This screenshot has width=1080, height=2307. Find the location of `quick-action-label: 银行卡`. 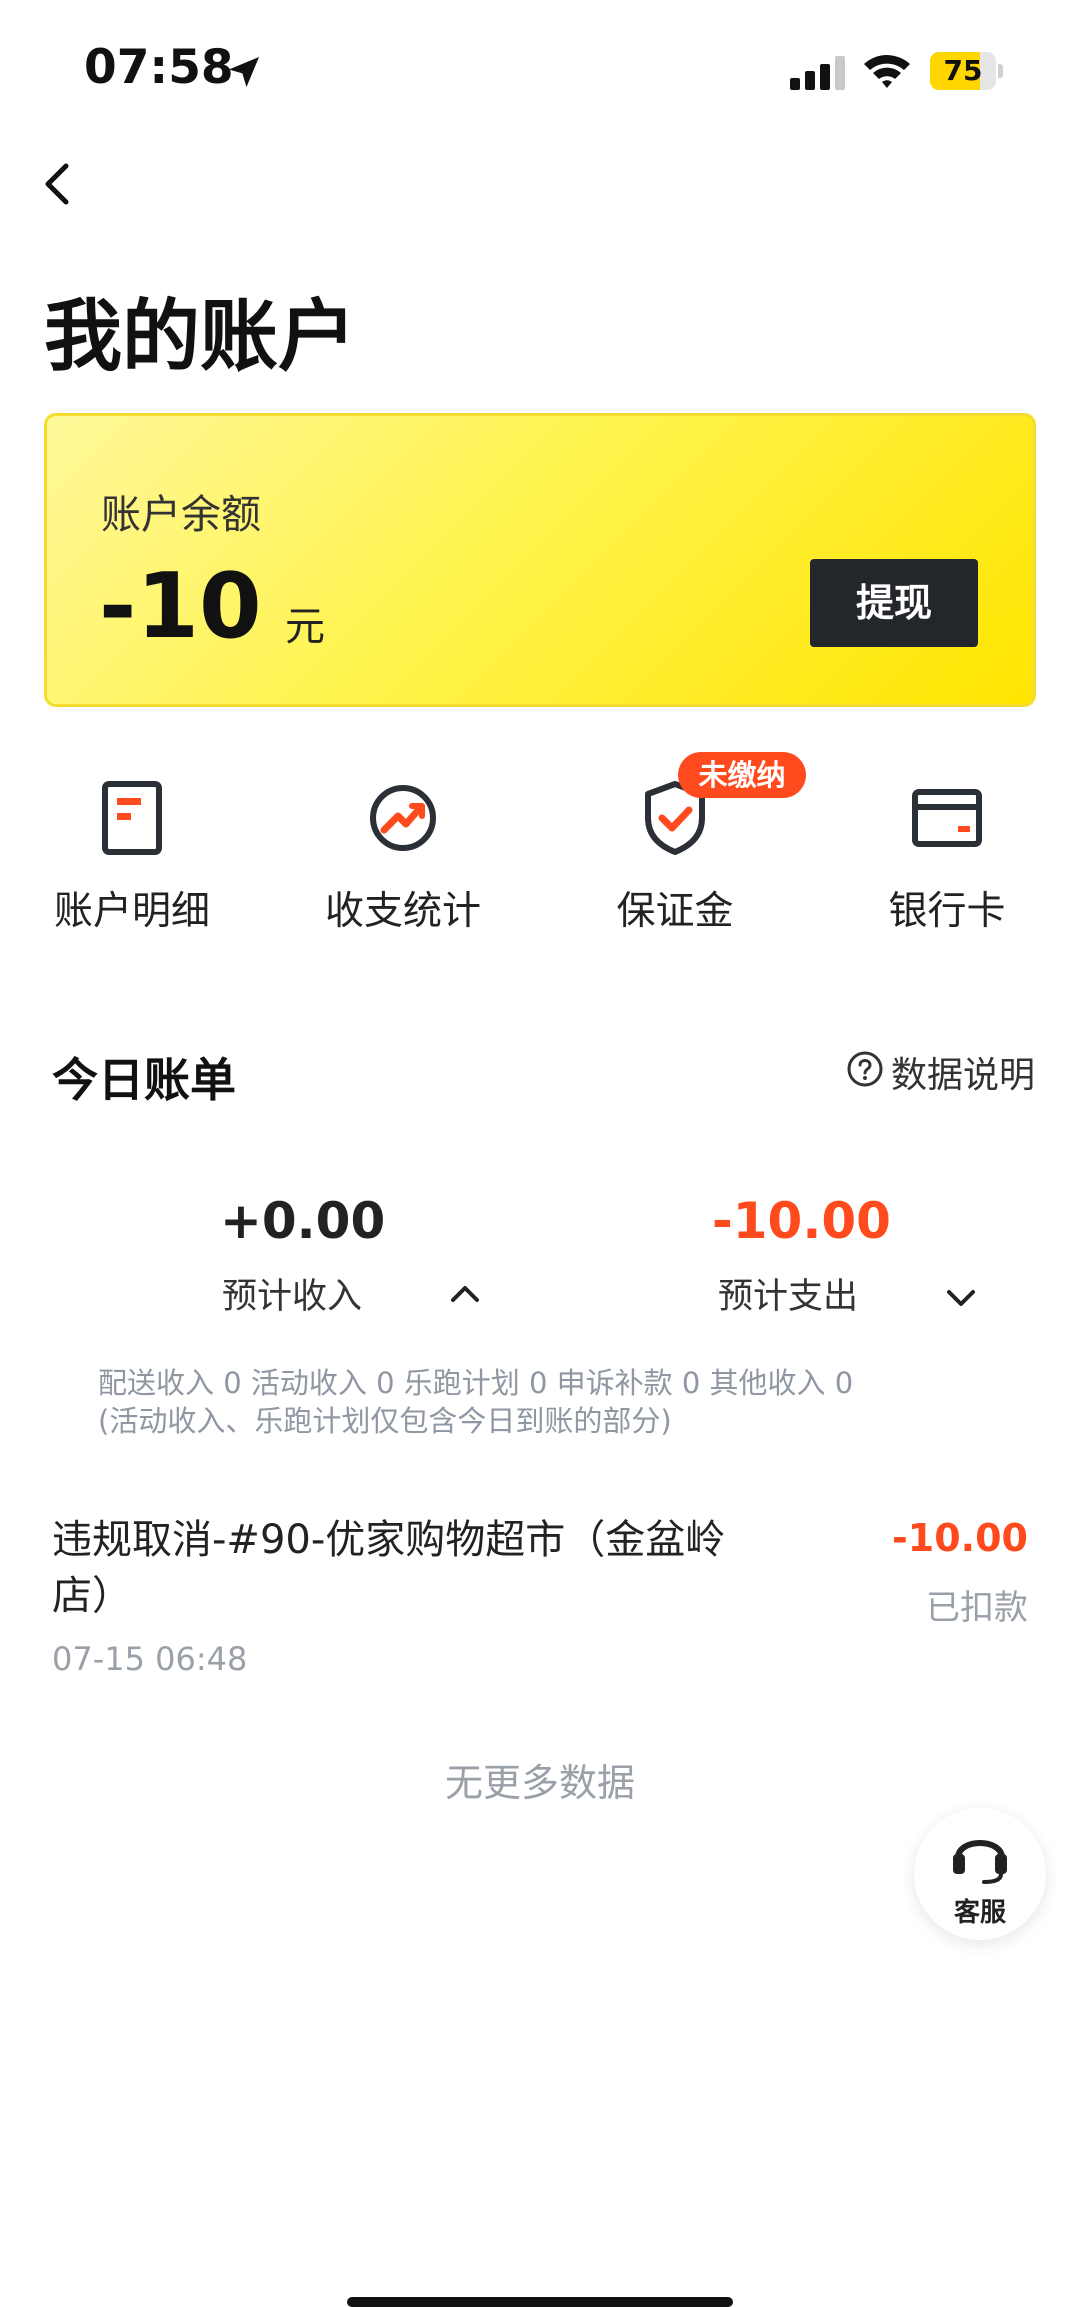

quick-action-label: 银行卡 is located at coordinates (947, 911).